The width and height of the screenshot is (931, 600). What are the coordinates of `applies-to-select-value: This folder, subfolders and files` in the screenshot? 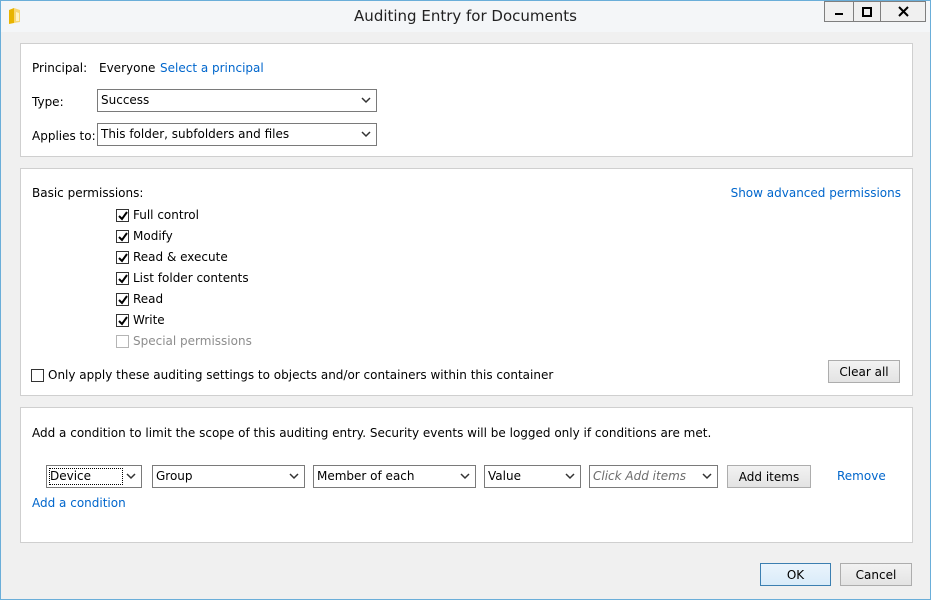 It's located at (195, 134).